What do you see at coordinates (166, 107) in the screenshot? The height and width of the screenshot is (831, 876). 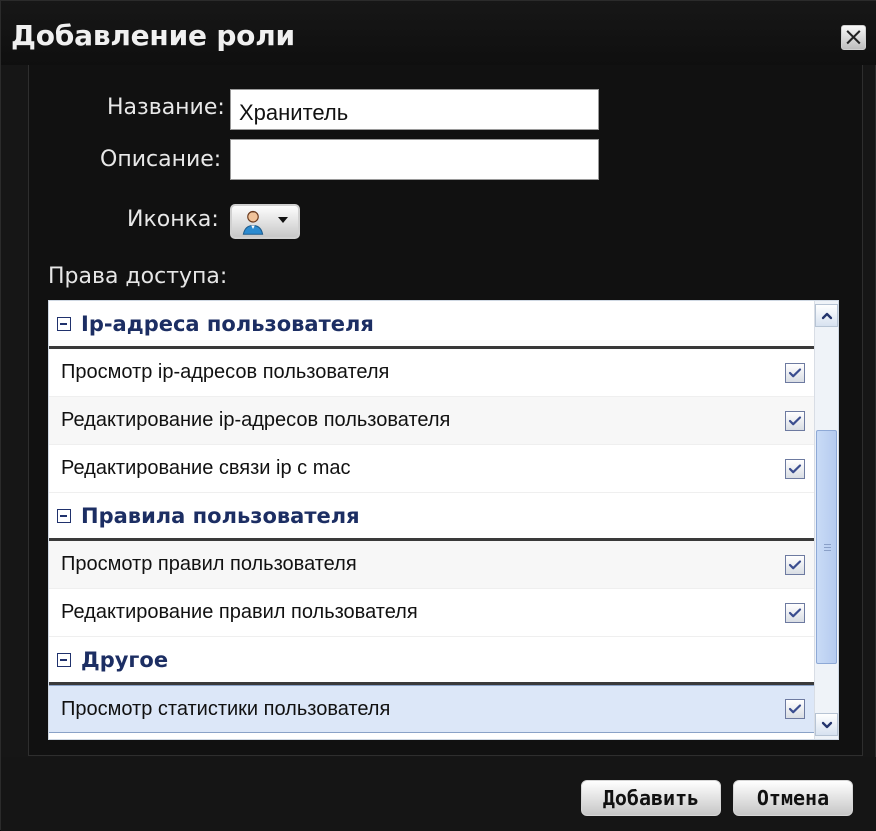 I see `name-label: Название:` at bounding box center [166, 107].